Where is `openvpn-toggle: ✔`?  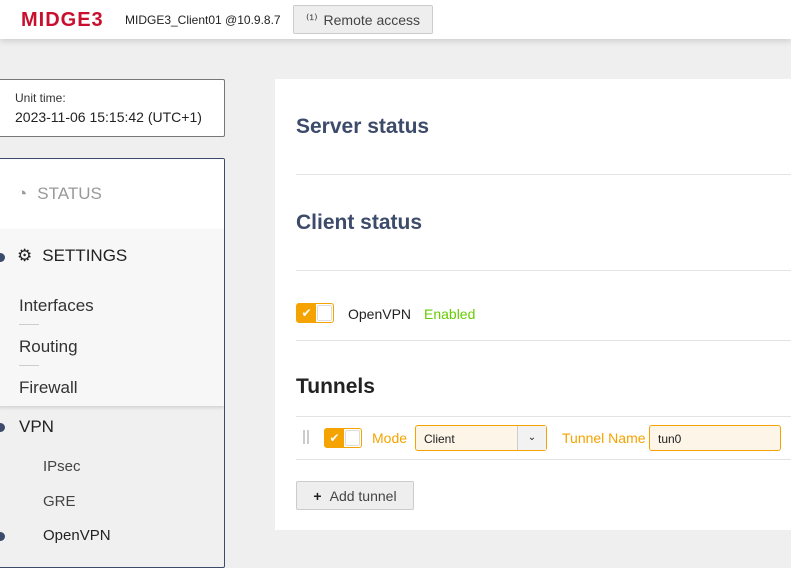
openvpn-toggle: ✔ is located at coordinates (315, 313).